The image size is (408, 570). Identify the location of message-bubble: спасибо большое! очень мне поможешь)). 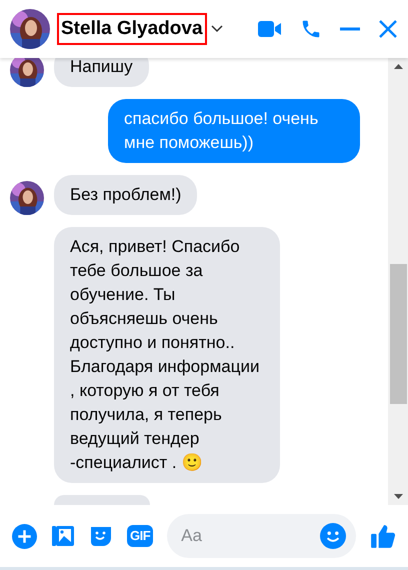
(234, 131).